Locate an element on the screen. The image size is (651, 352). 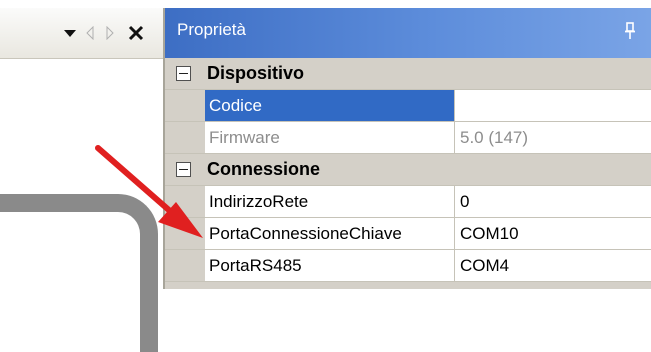
property-value-cell is located at coordinates (553, 105).